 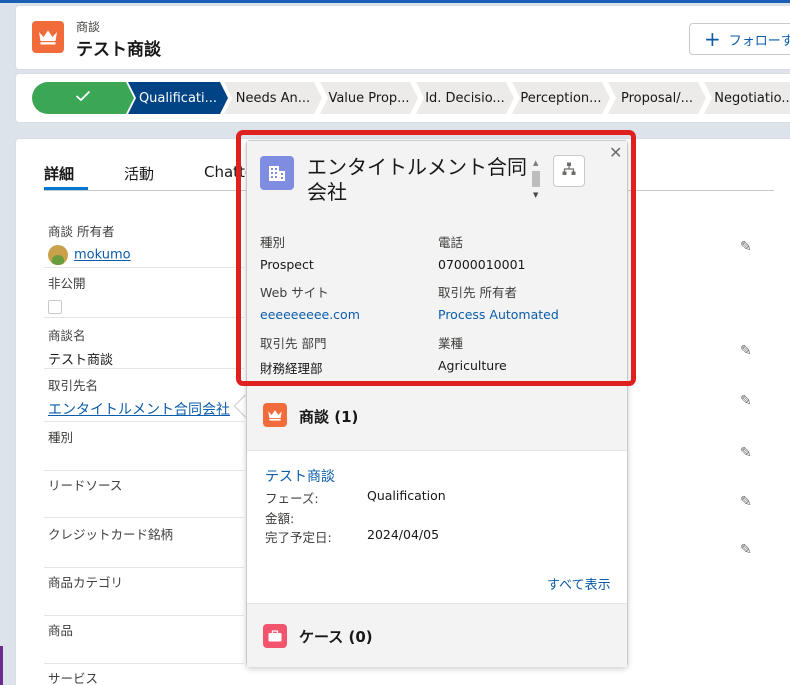 I want to click on opp-stage-label: フェーズ:, so click(x=292, y=498).